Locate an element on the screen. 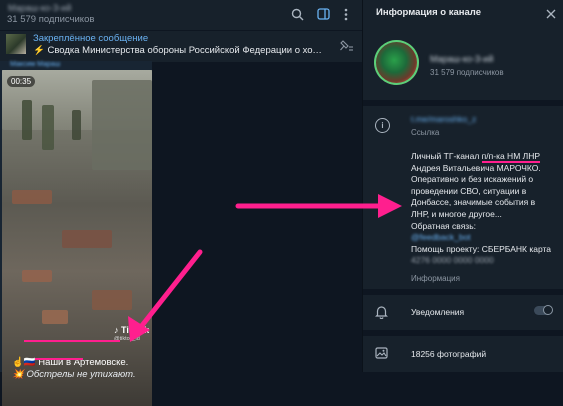 The image size is (563, 406). forwarded-from: Максим Мараш is located at coordinates (35, 64).